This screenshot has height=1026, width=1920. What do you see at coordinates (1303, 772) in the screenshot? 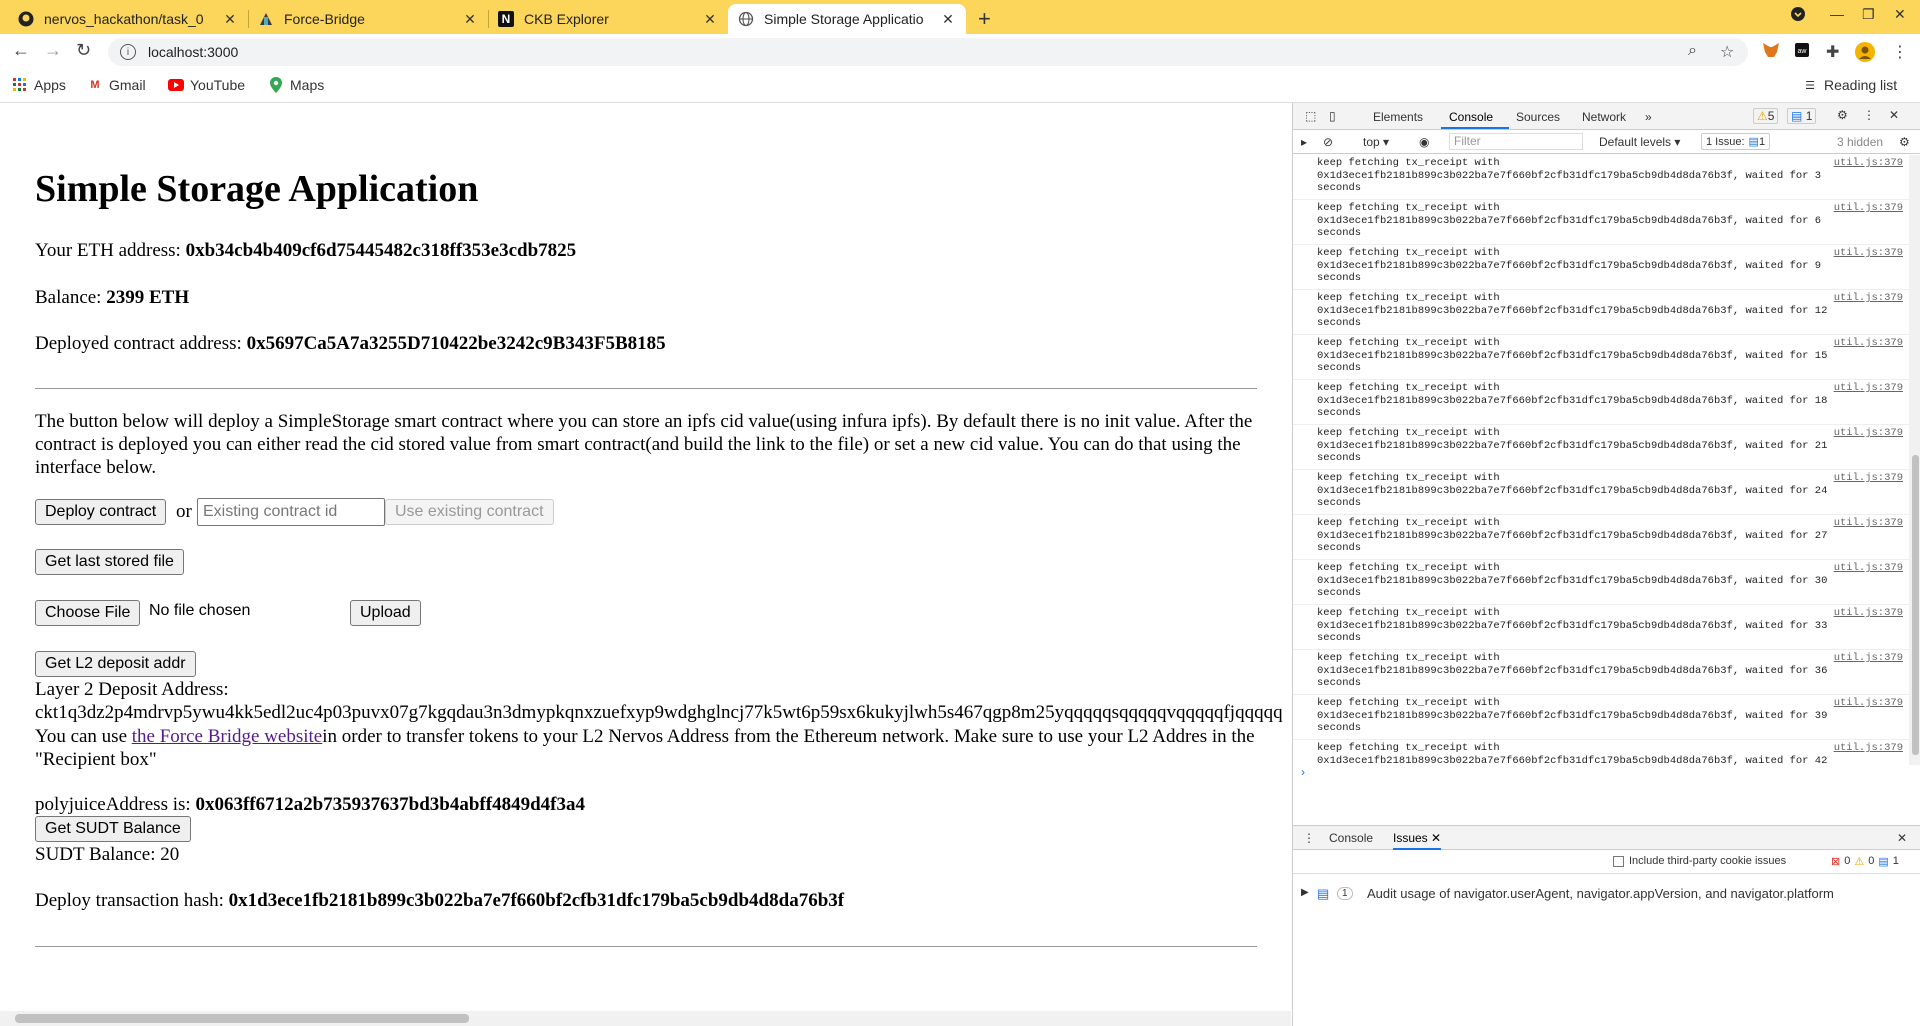
I see `console-prompt-icon: ›` at bounding box center [1303, 772].